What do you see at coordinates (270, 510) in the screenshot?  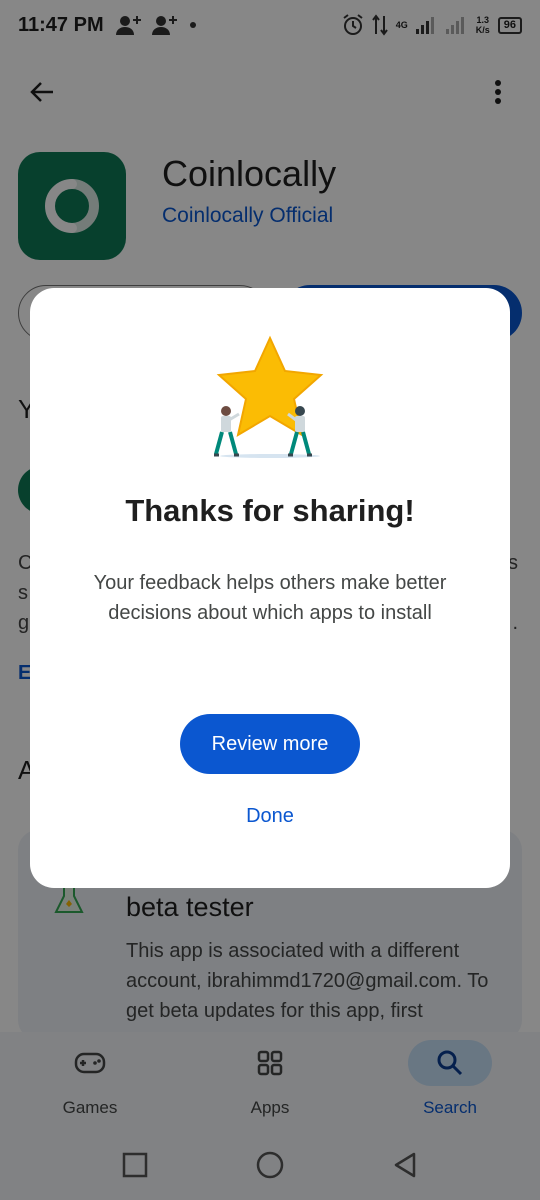 I see `dialog-title: Thanks for sharing!` at bounding box center [270, 510].